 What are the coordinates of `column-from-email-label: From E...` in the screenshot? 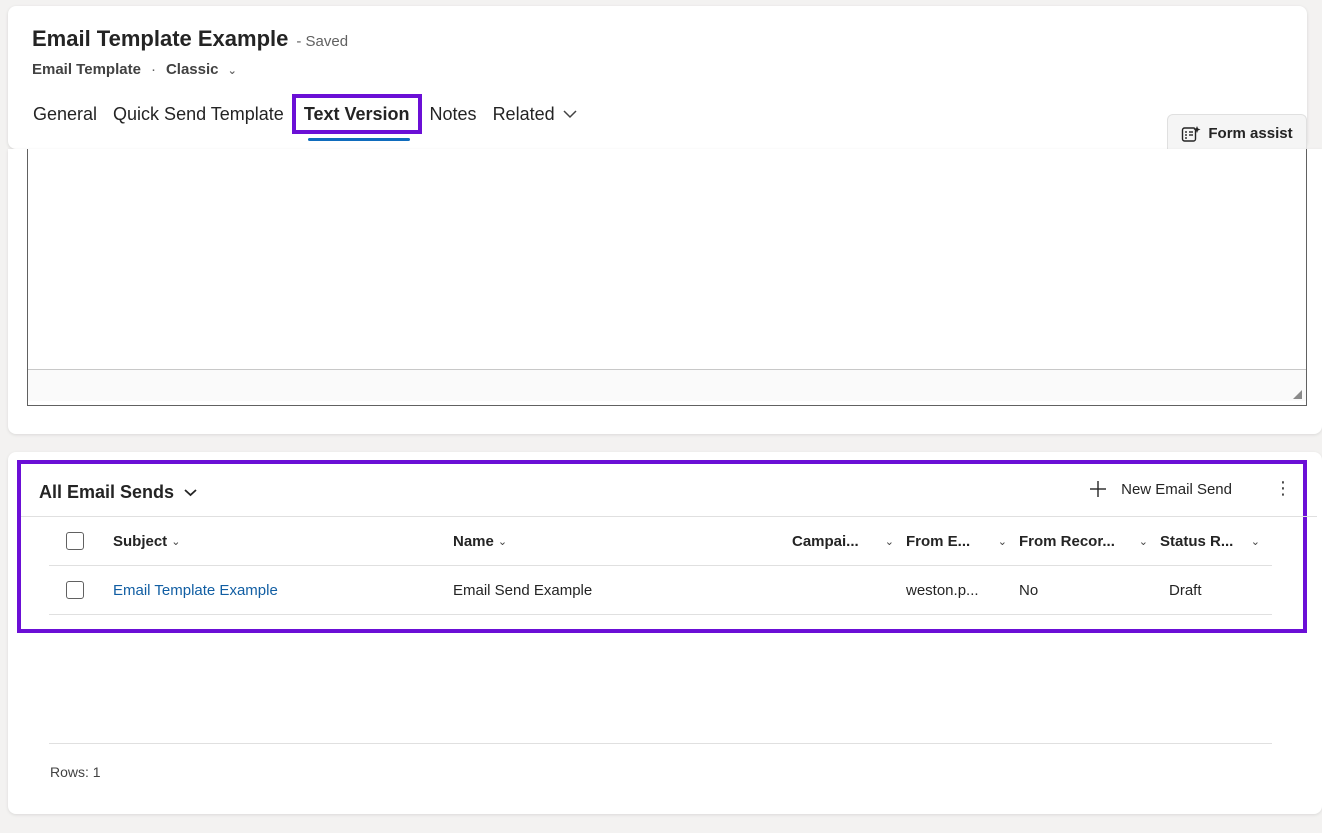 It's located at (938, 541).